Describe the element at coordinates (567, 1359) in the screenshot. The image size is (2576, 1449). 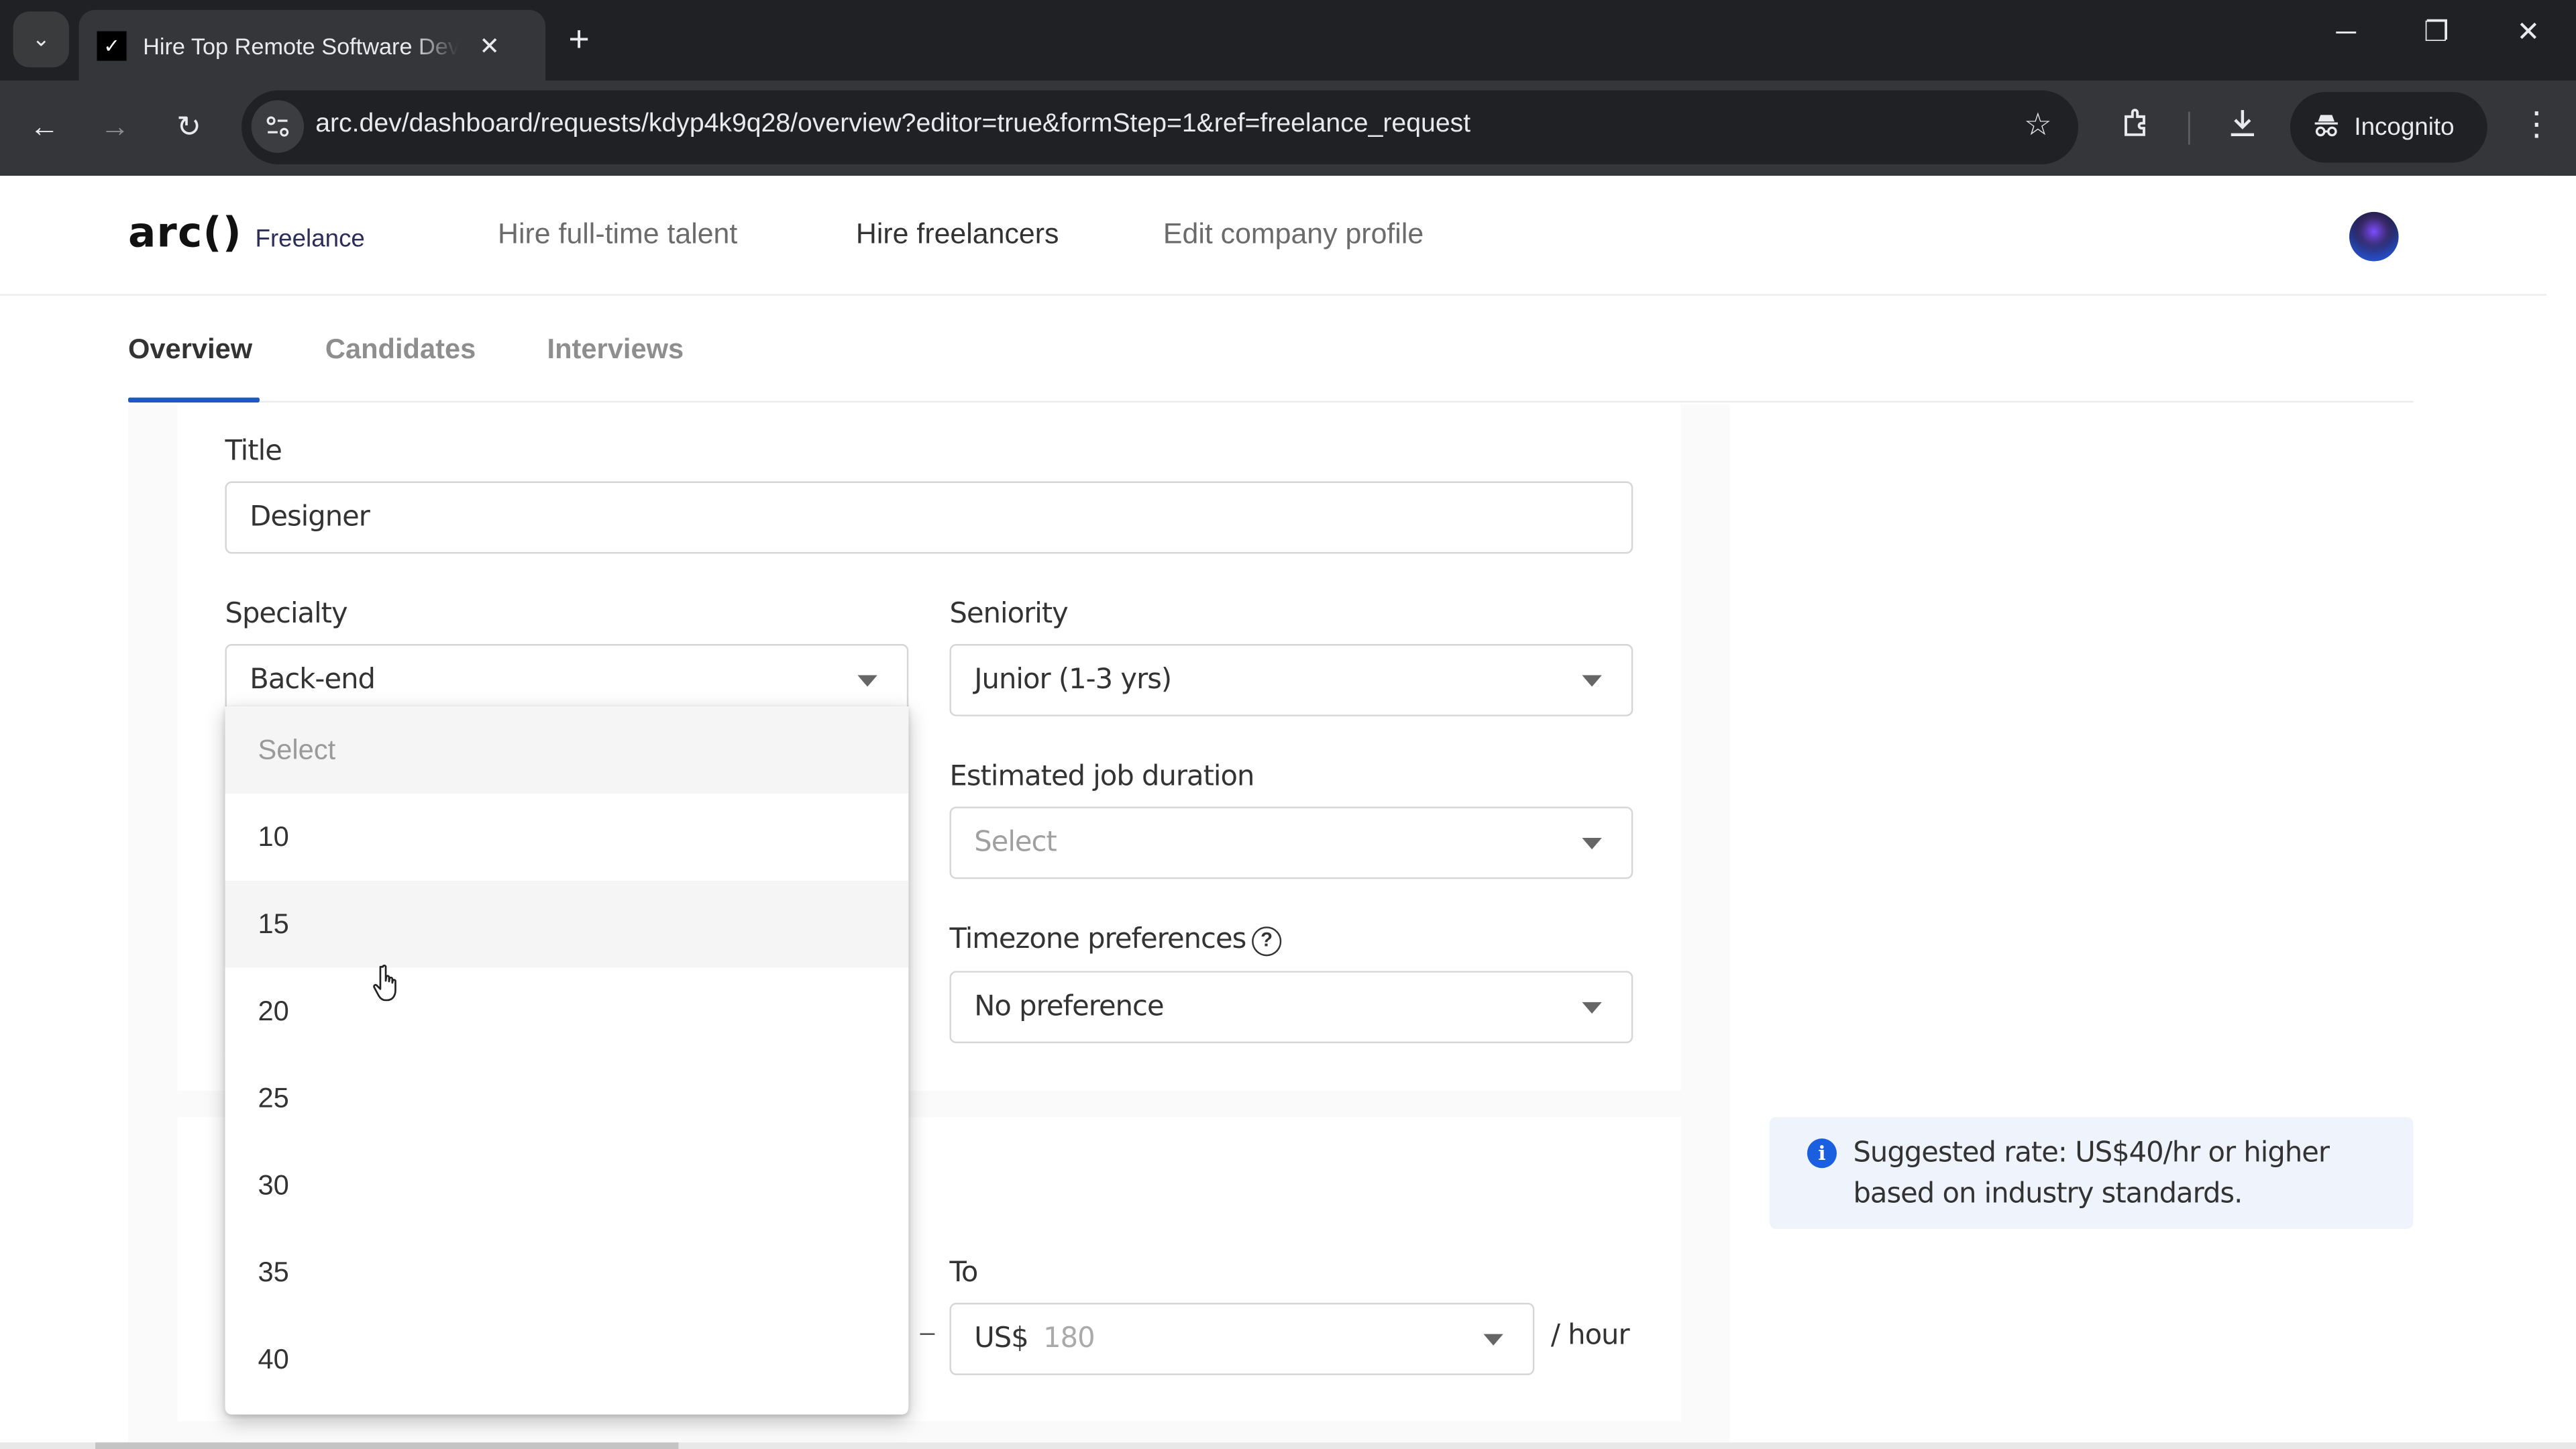
I see `dropdown-option: 40` at that location.